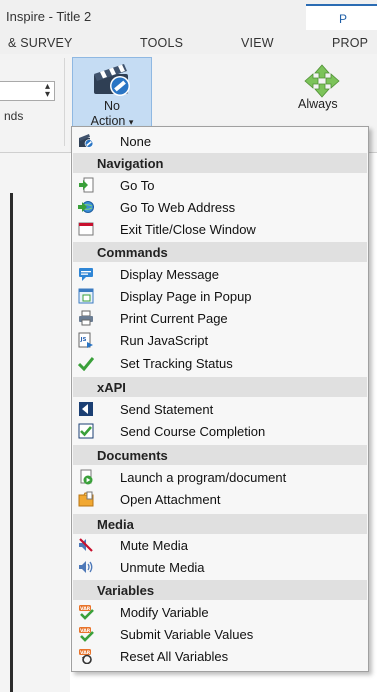  I want to click on window-title: Inspire - Title 2, so click(49, 16).